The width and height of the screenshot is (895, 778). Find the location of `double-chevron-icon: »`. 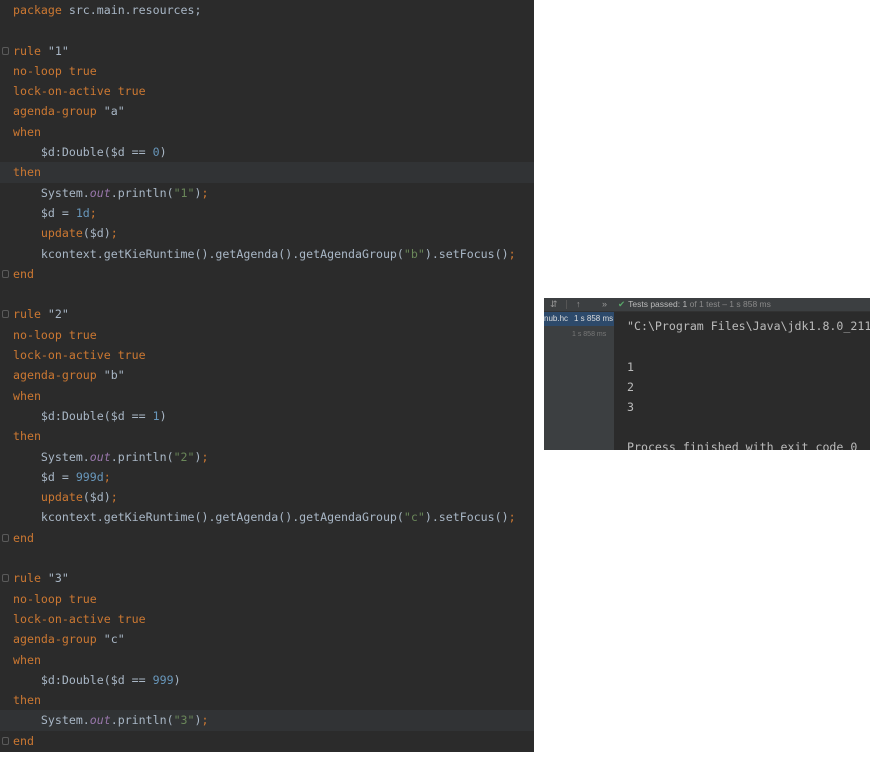

double-chevron-icon: » is located at coordinates (604, 304).